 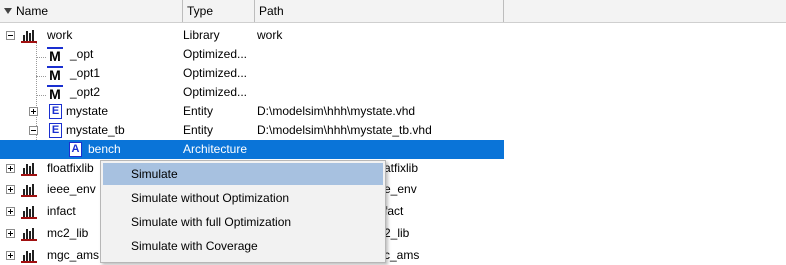 I want to click on type-column-label: Type, so click(x=200, y=11).